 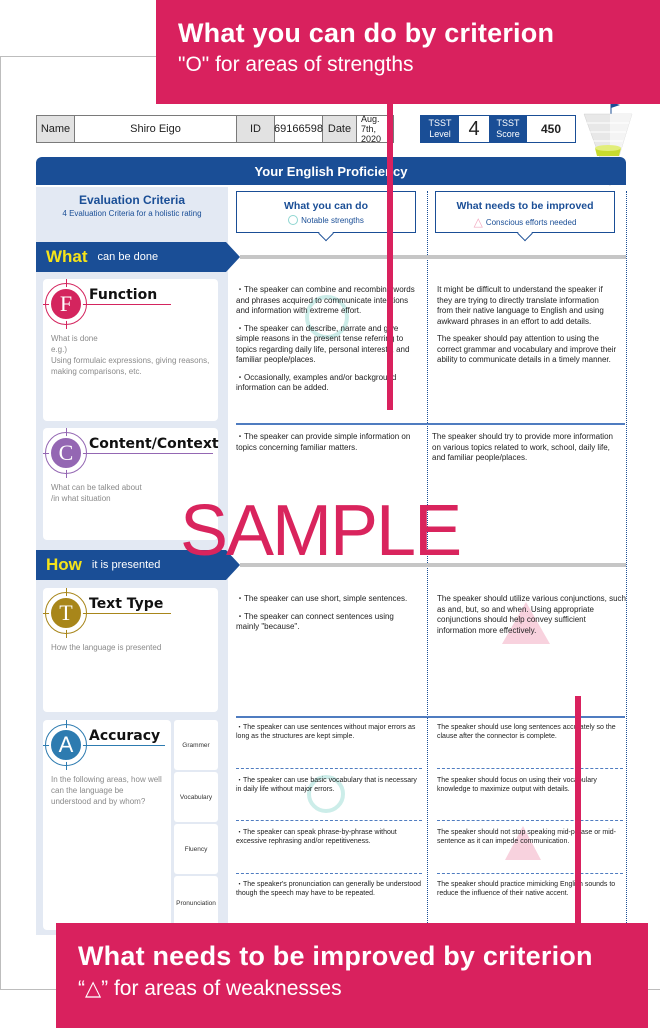 What do you see at coordinates (126, 604) in the screenshot?
I see `criterion-name: Text Type` at bounding box center [126, 604].